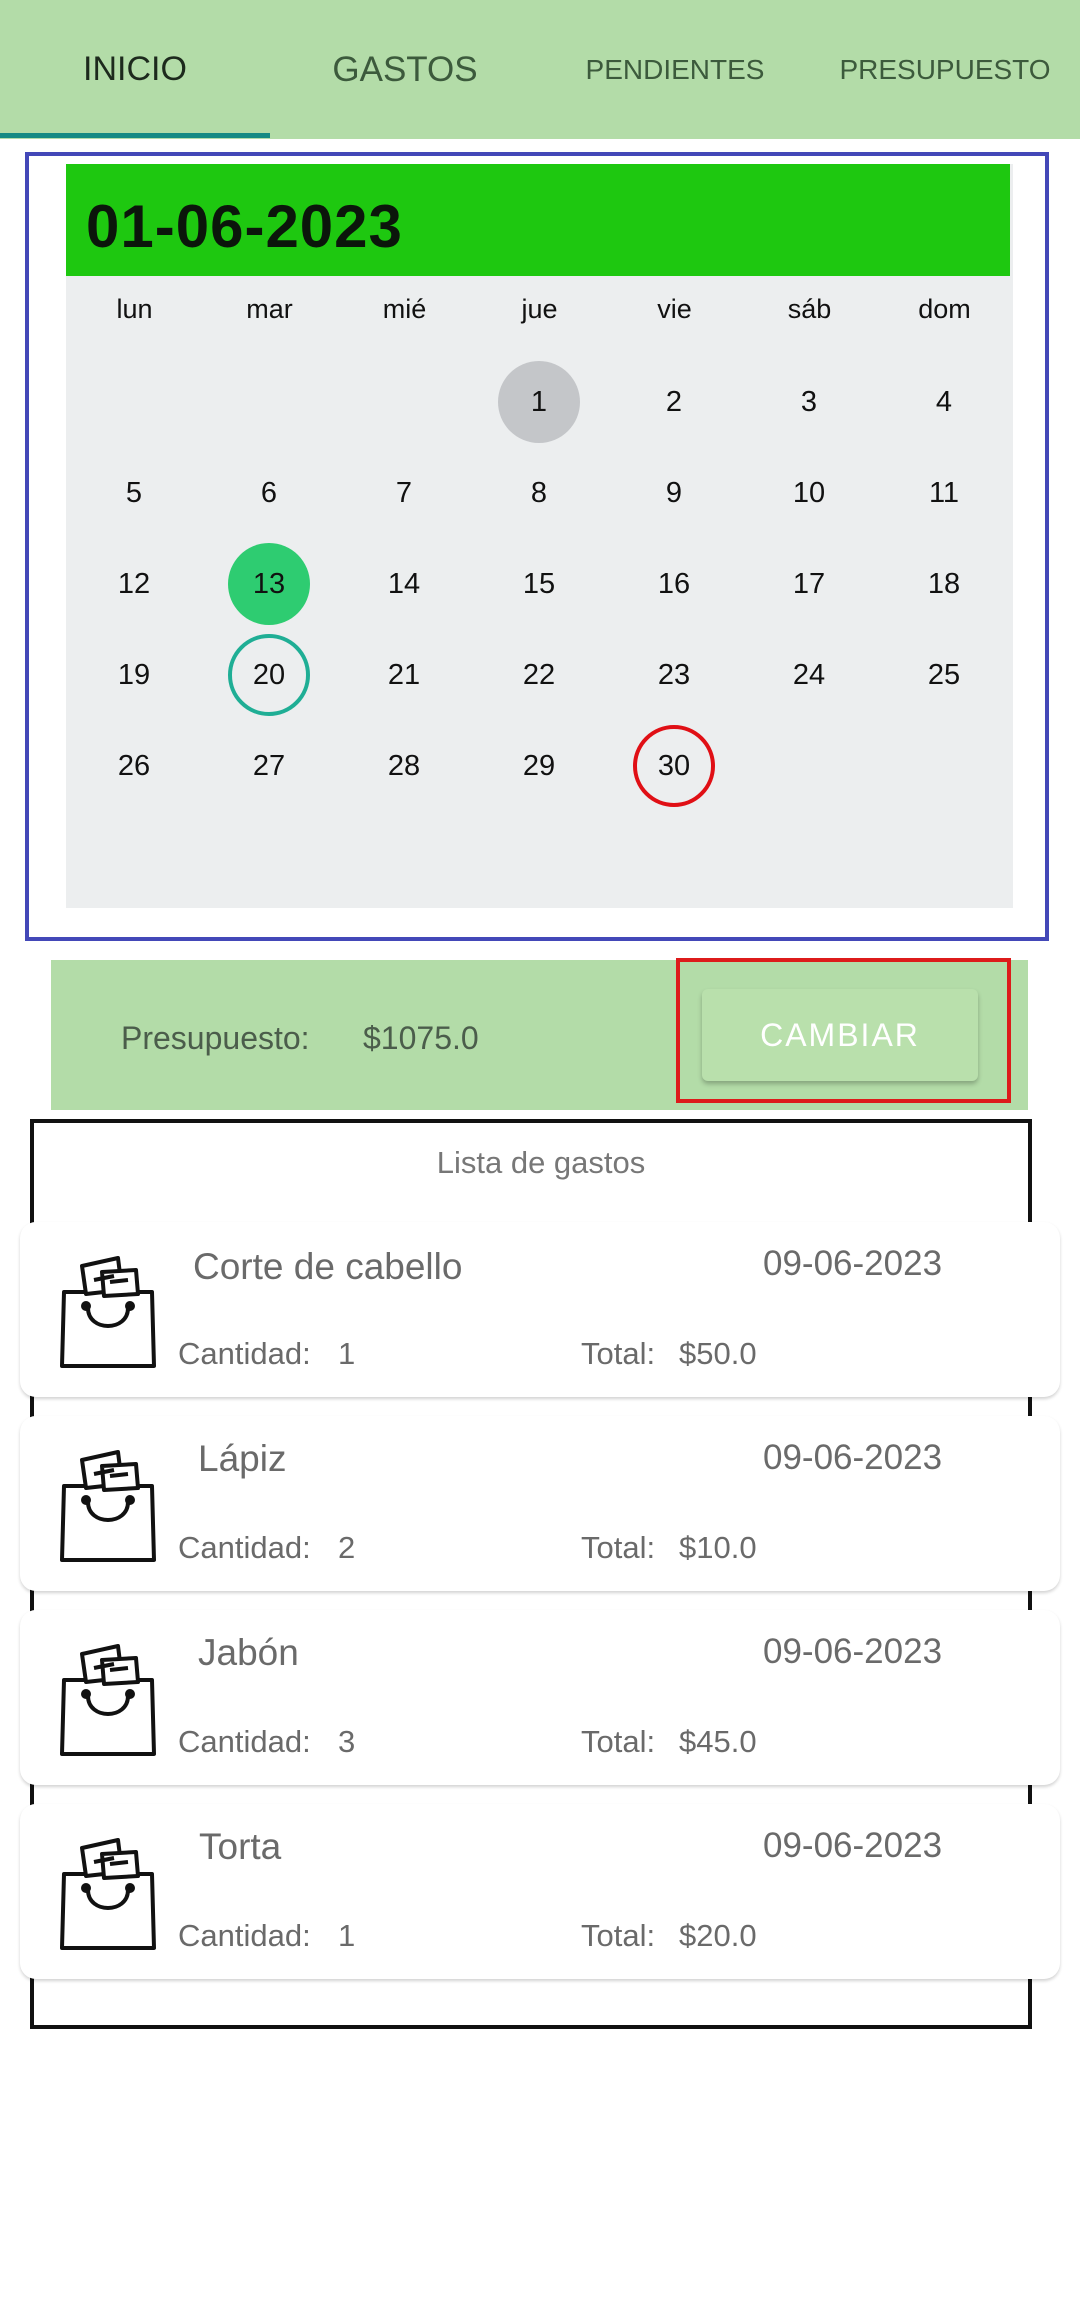 Image resolution: width=1080 pixels, height=2302 pixels. I want to click on expense-card: Torta 09-06-2023 Cantidad: 1 Total: $20.0, so click(540, 1891).